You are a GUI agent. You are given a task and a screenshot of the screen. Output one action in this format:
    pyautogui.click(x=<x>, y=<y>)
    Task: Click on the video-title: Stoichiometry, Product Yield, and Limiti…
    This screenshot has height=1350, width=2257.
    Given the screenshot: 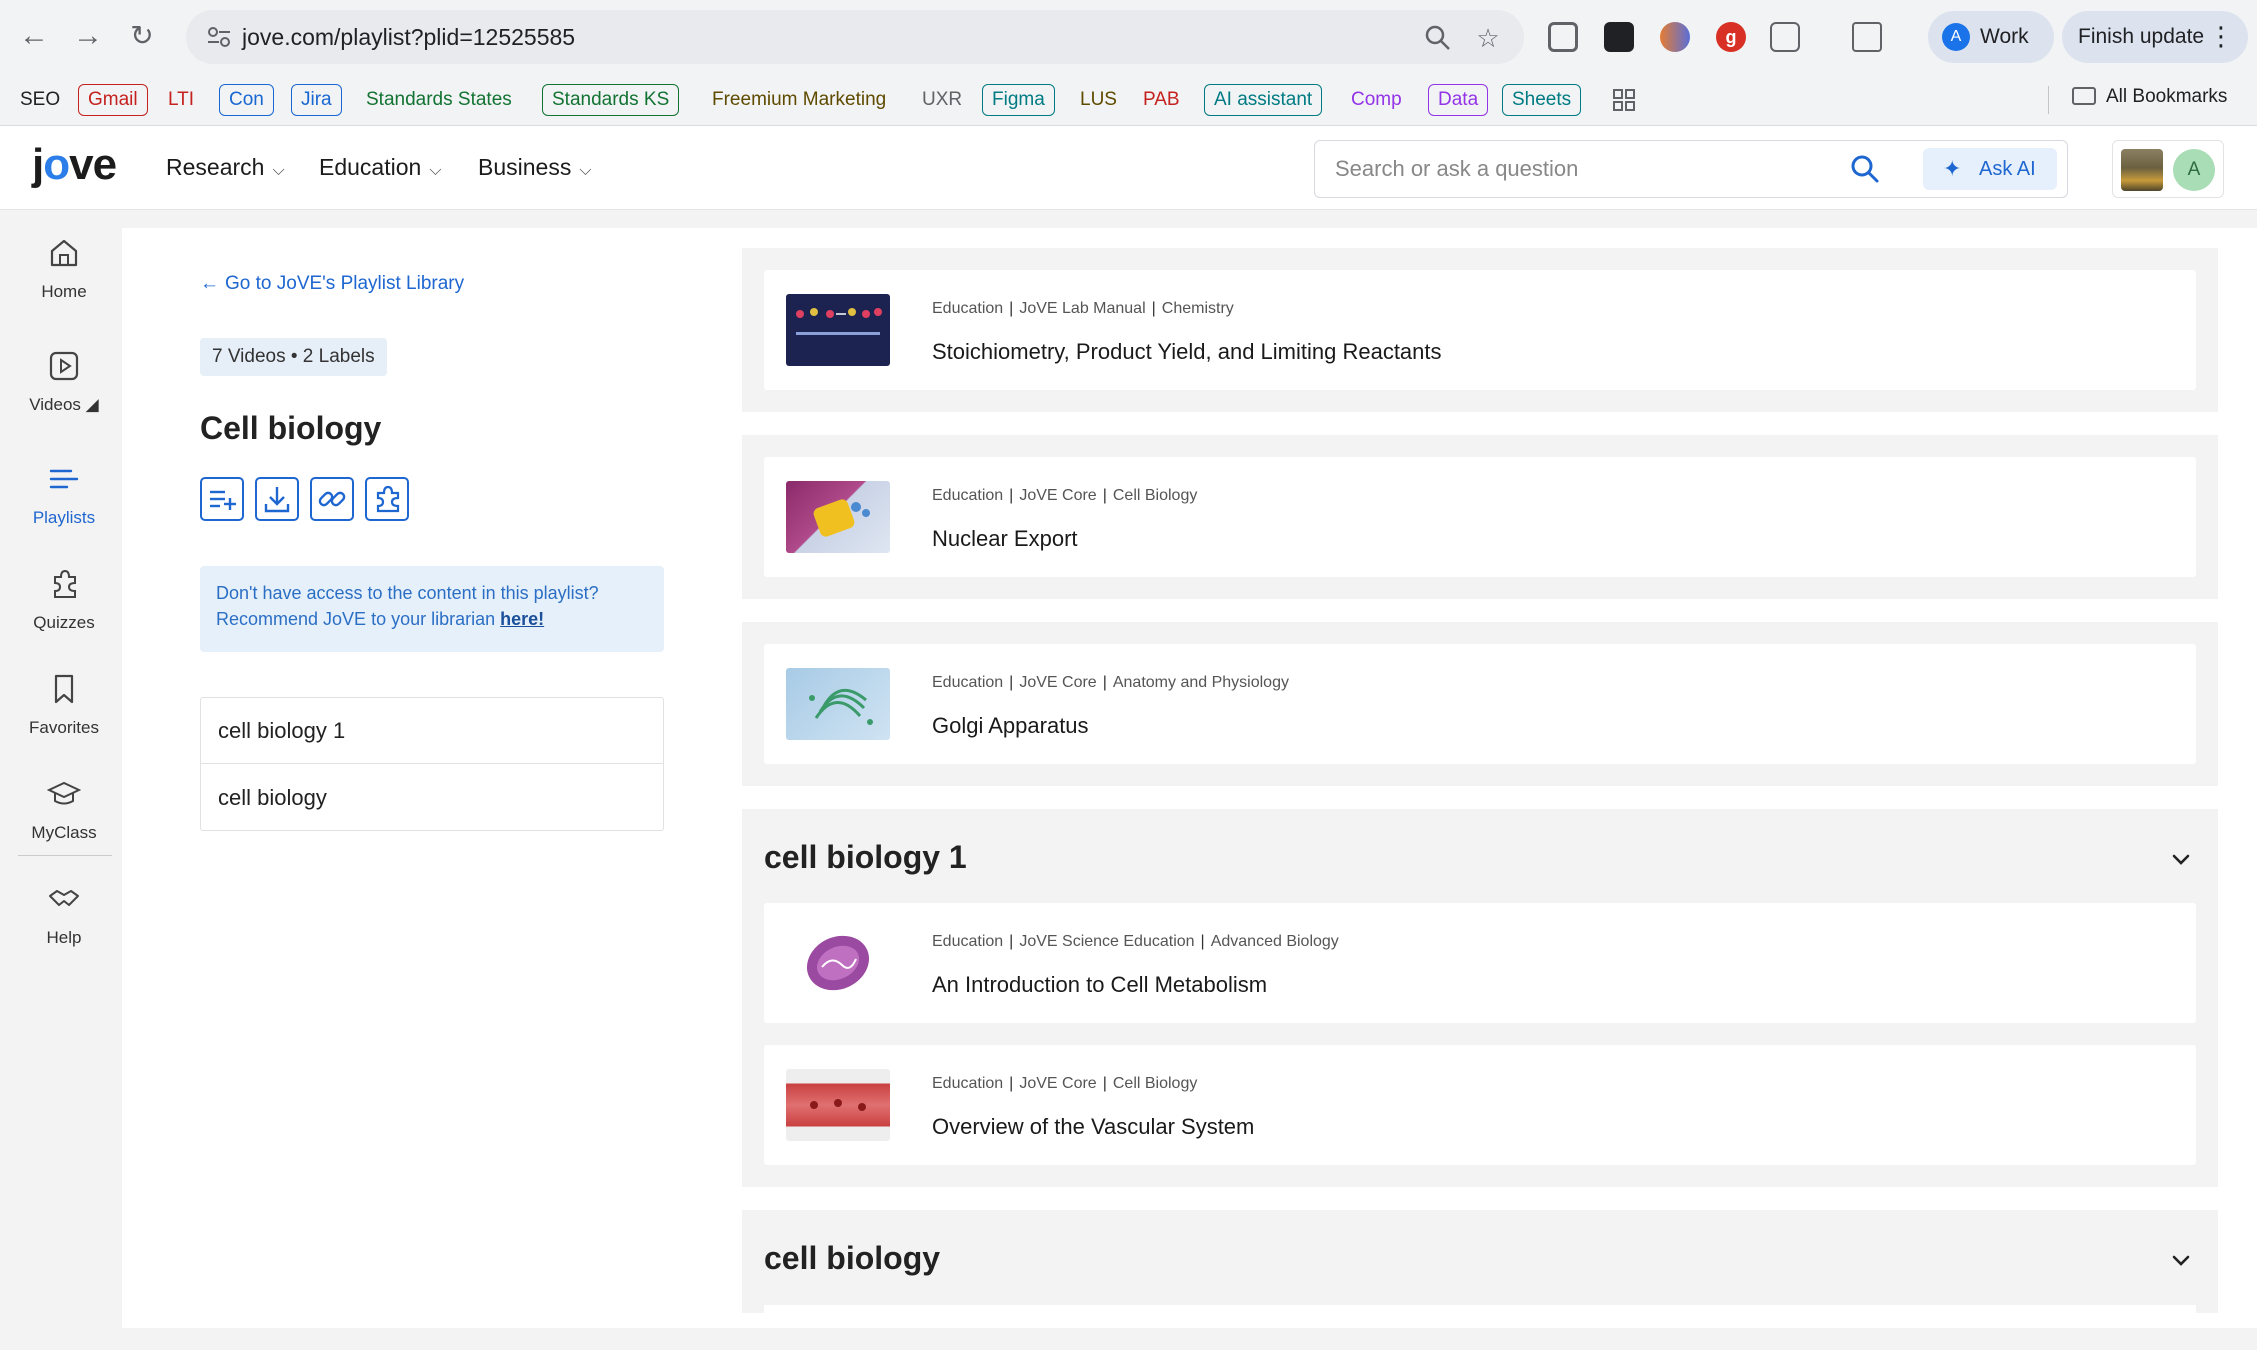 What is the action you would take?
    pyautogui.click(x=1187, y=352)
    